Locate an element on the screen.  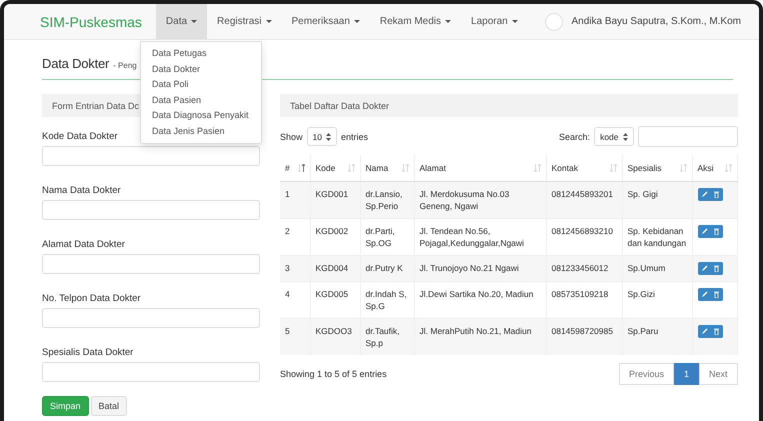
field-label: Kode Data Dokter is located at coordinates (80, 136).